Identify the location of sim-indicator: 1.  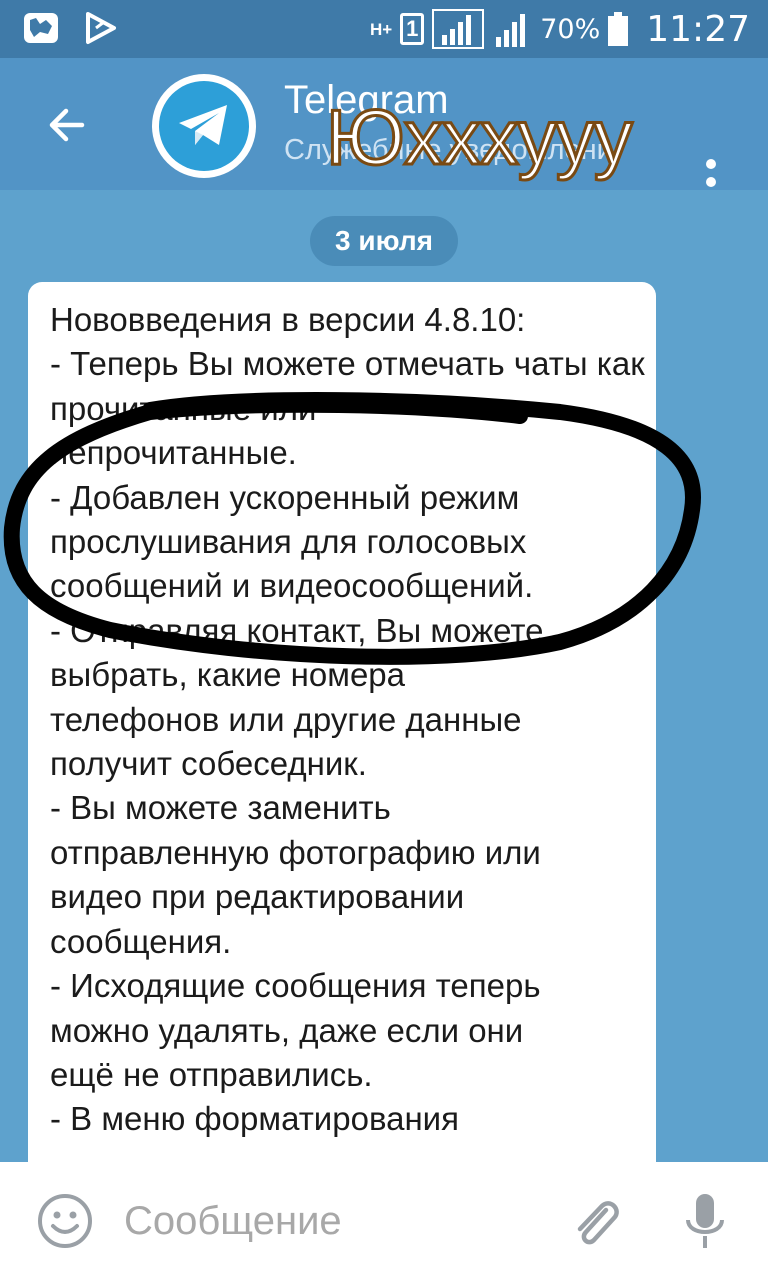
(412, 29).